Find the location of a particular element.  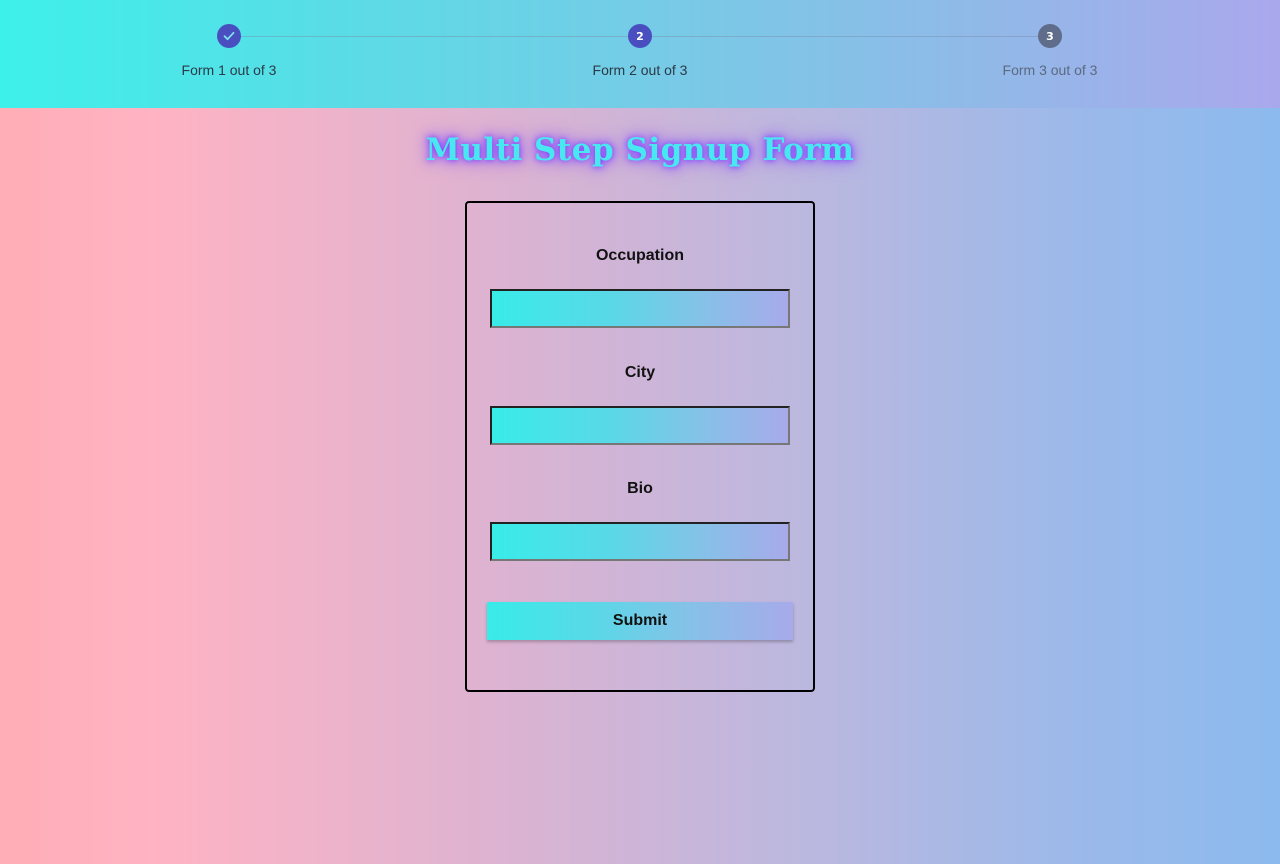

step-3-label: Form 3 out of 3 is located at coordinates (1050, 70).